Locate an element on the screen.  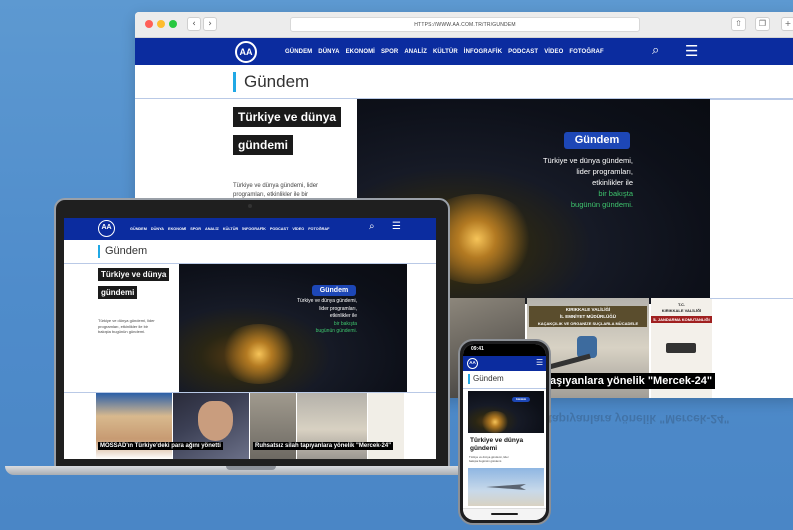
laptop-hero-title-1: Türkiye ve dünya is located at coordinates (134, 274).